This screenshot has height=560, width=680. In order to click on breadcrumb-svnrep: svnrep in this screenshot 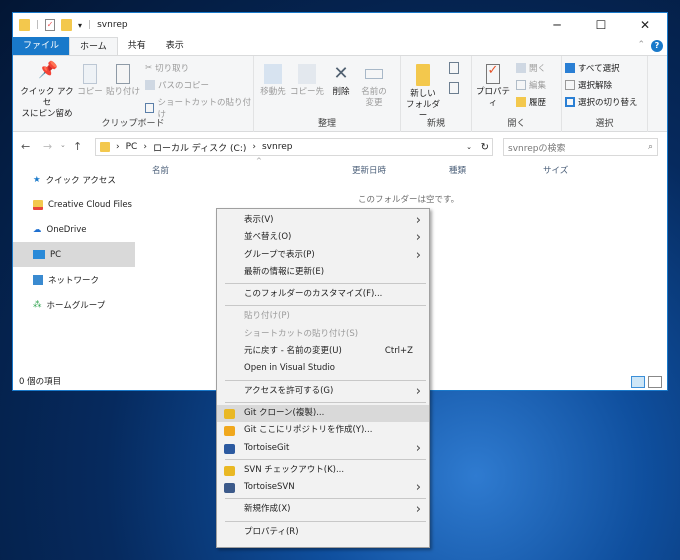, I will do `click(277, 147)`.